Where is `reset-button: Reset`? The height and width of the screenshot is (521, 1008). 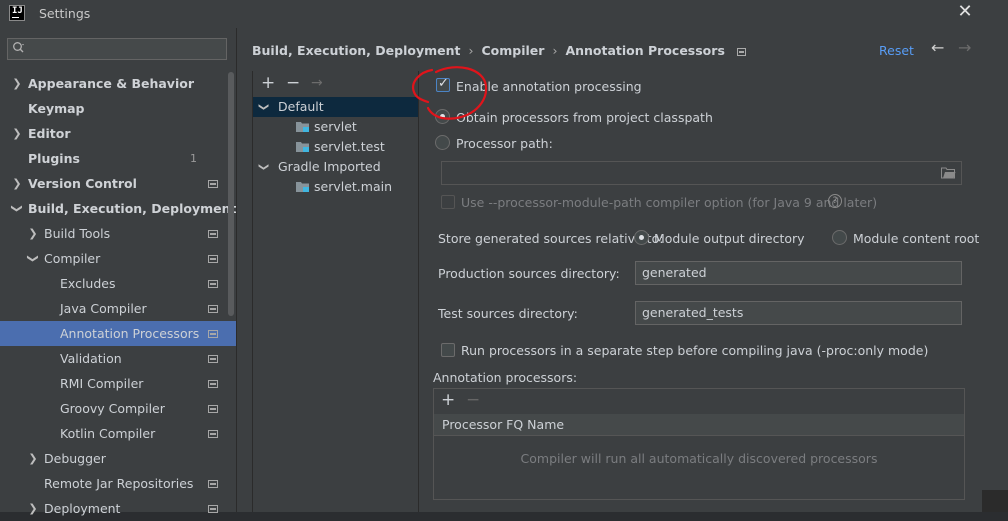 reset-button: Reset is located at coordinates (896, 50).